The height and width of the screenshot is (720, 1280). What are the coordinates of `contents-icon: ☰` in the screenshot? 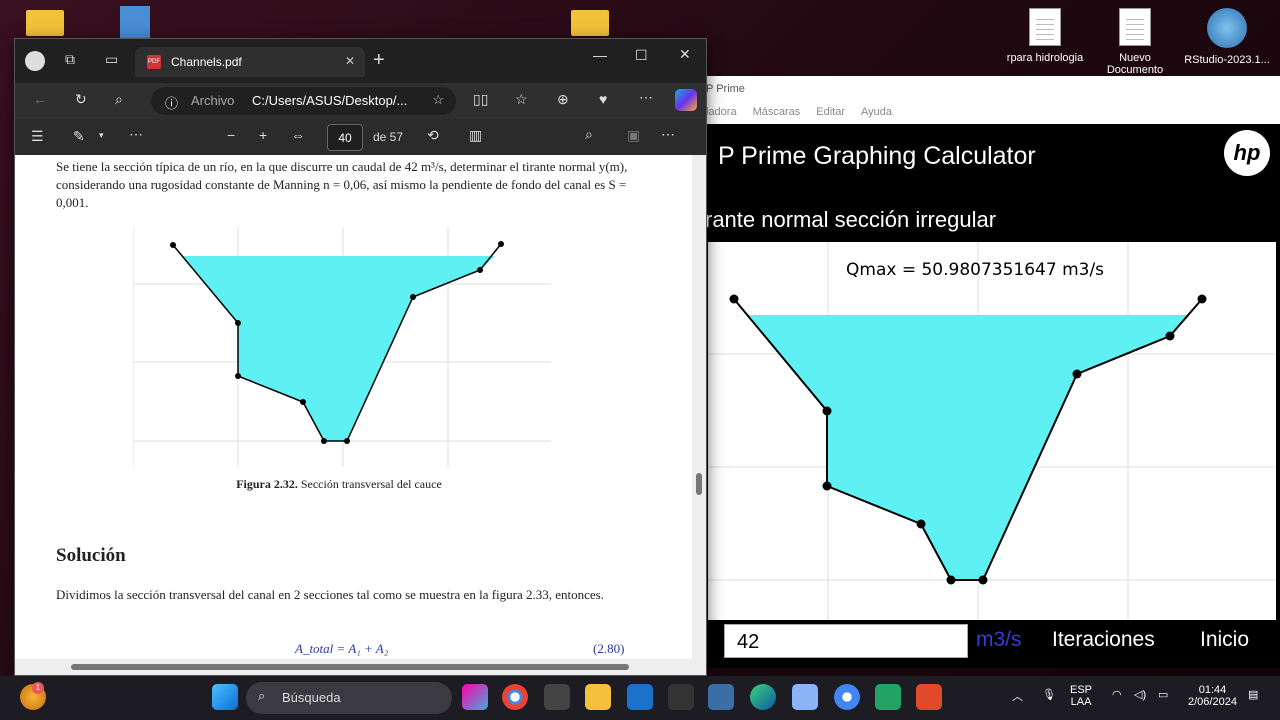 It's located at (37, 136).